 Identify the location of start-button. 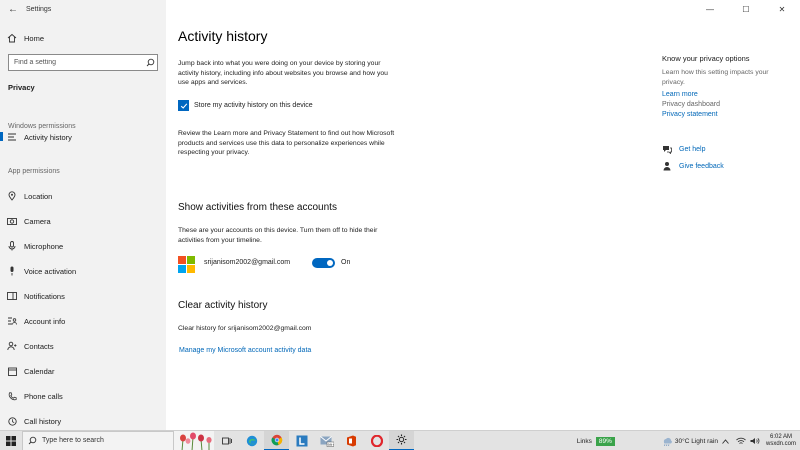
(11, 440).